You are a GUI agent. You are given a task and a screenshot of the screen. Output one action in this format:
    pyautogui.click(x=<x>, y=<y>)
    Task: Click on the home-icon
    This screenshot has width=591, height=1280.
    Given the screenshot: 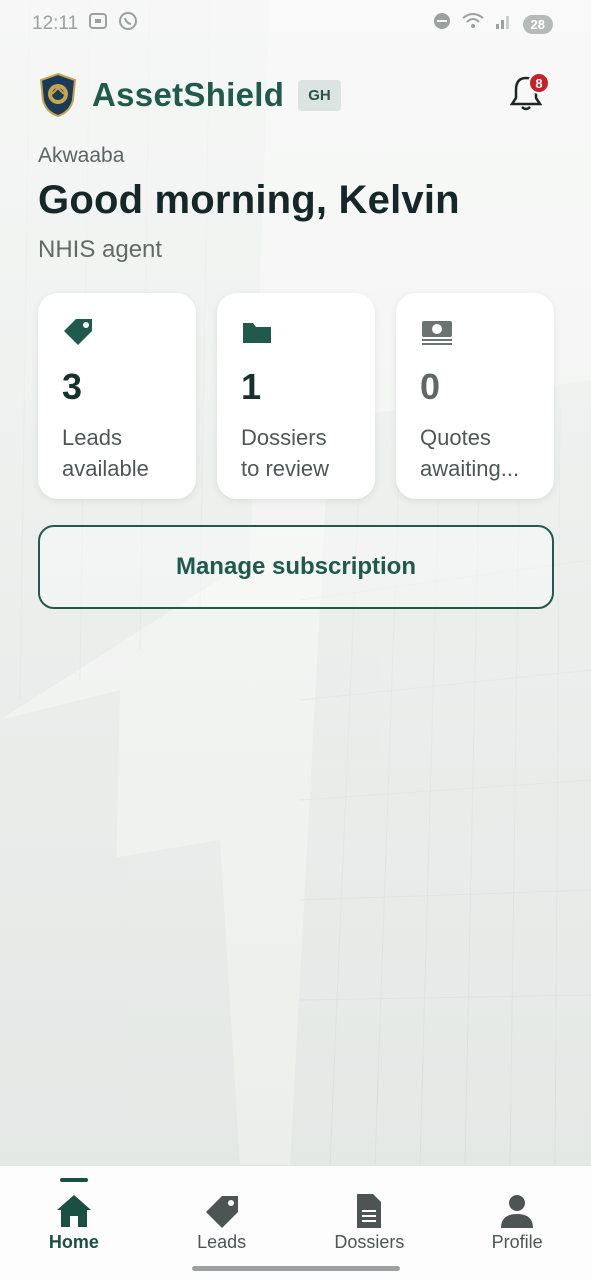 What is the action you would take?
    pyautogui.click(x=73, y=1211)
    